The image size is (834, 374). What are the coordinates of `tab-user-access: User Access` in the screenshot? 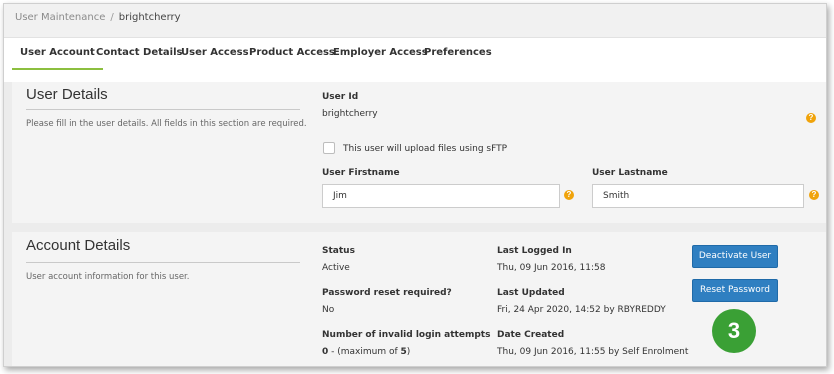 It's located at (215, 60).